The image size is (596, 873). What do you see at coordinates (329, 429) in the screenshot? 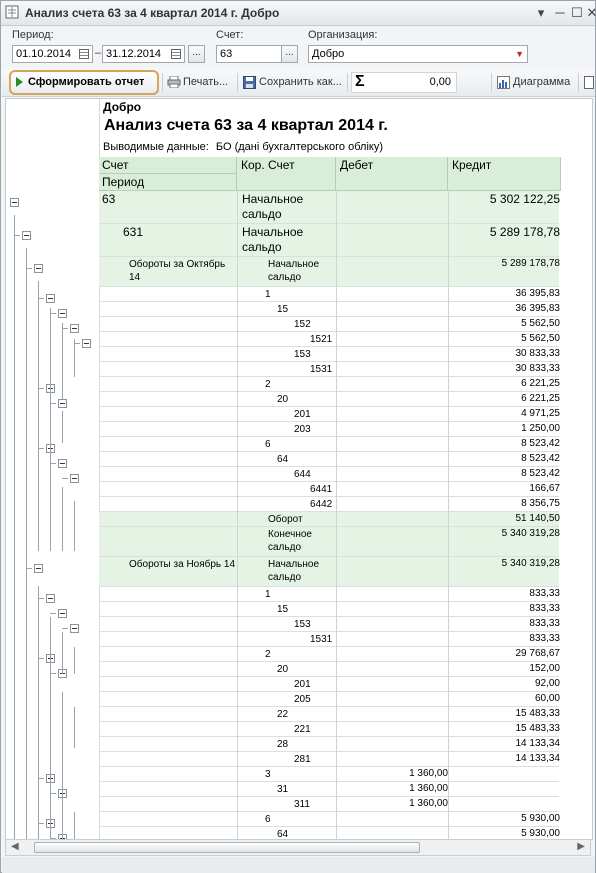
I see `table-row: 203 1 250,00` at bounding box center [329, 429].